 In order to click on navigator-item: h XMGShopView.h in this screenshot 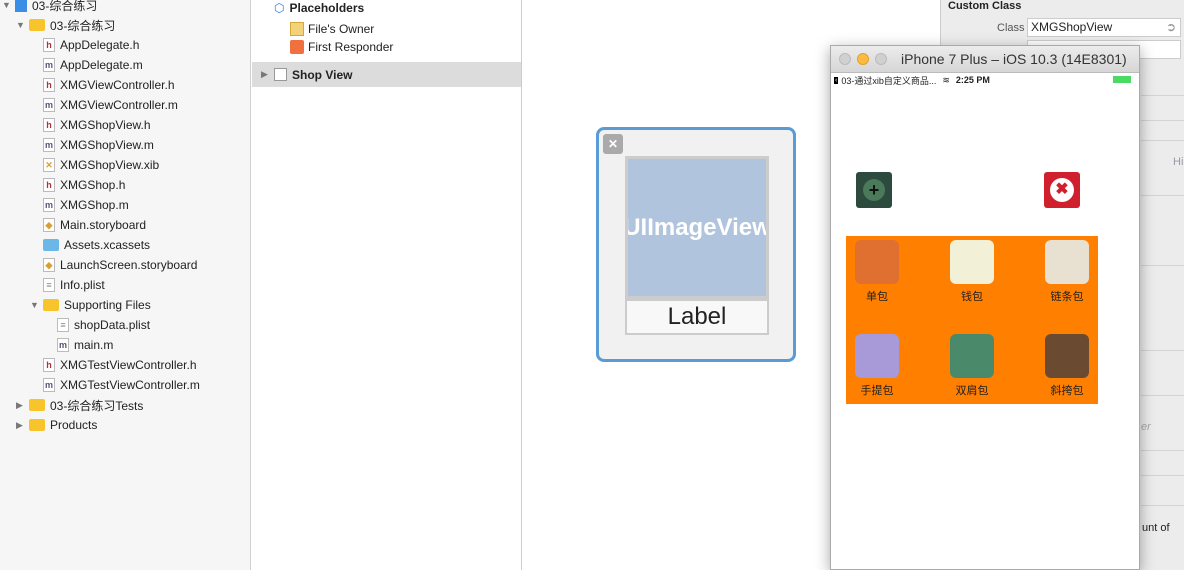, I will do `click(90, 125)`.